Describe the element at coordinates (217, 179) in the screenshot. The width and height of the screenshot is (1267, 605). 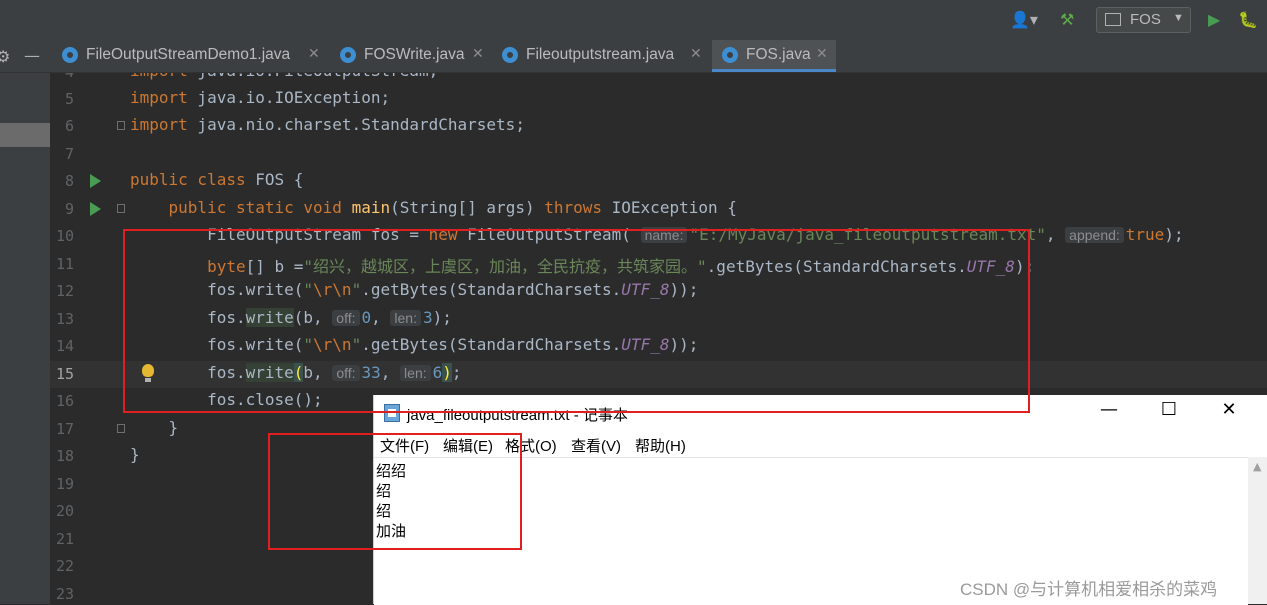
I see `code-text: public class FOS {` at that location.